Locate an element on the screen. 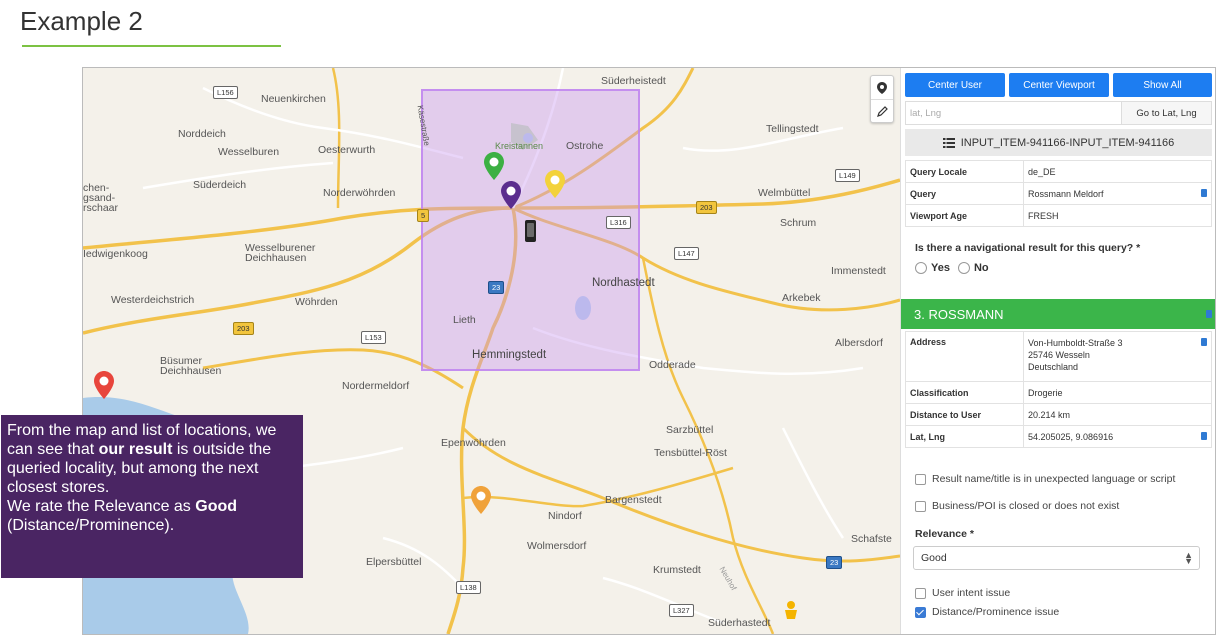 The image size is (1217, 636). checkbox-label: Business/POI is closed or does not exist is located at coordinates (1026, 506).